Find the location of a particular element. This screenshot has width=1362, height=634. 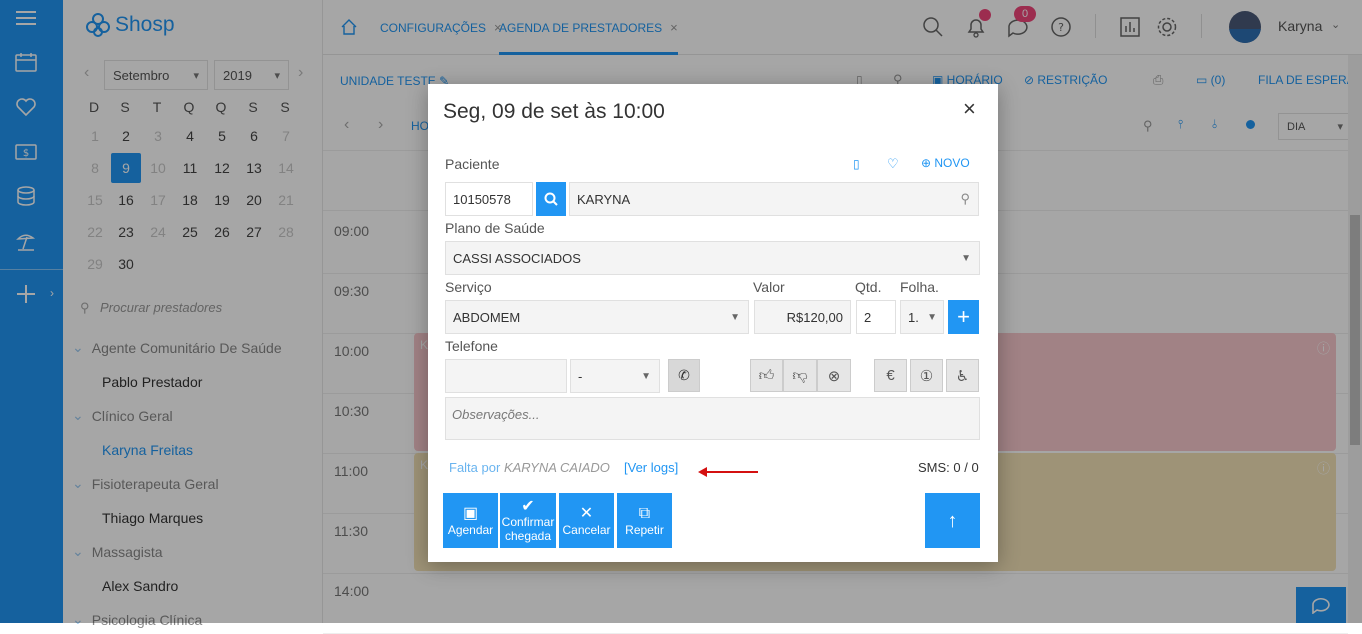

plan-value: CASSI ASSOCIADOS is located at coordinates (517, 258).